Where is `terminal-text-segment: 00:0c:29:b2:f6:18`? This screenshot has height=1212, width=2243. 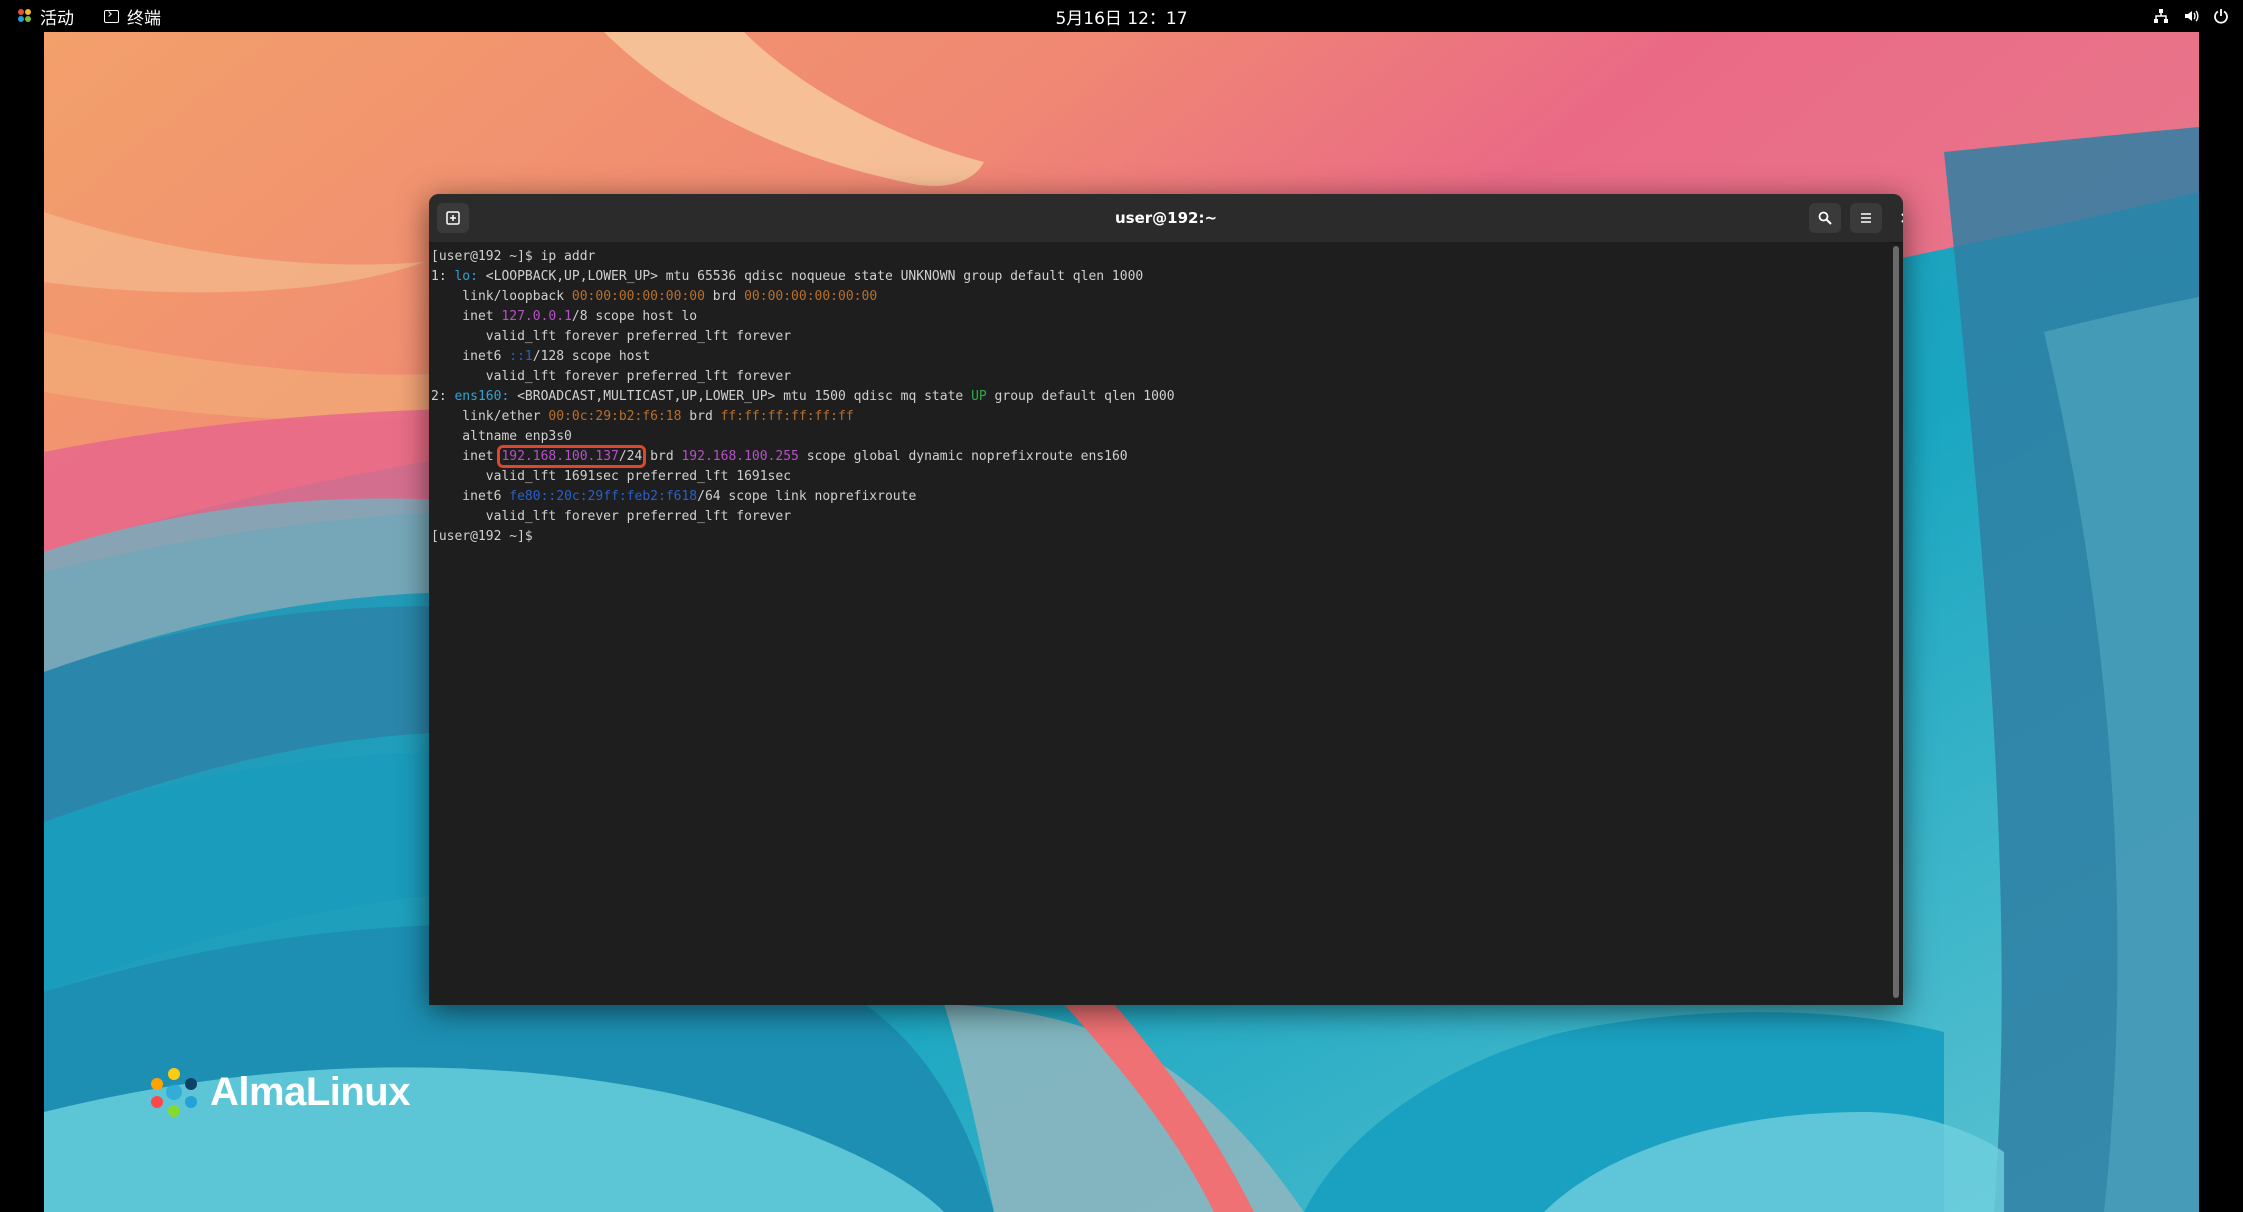 terminal-text-segment: 00:0c:29:b2:f6:18 is located at coordinates (615, 416).